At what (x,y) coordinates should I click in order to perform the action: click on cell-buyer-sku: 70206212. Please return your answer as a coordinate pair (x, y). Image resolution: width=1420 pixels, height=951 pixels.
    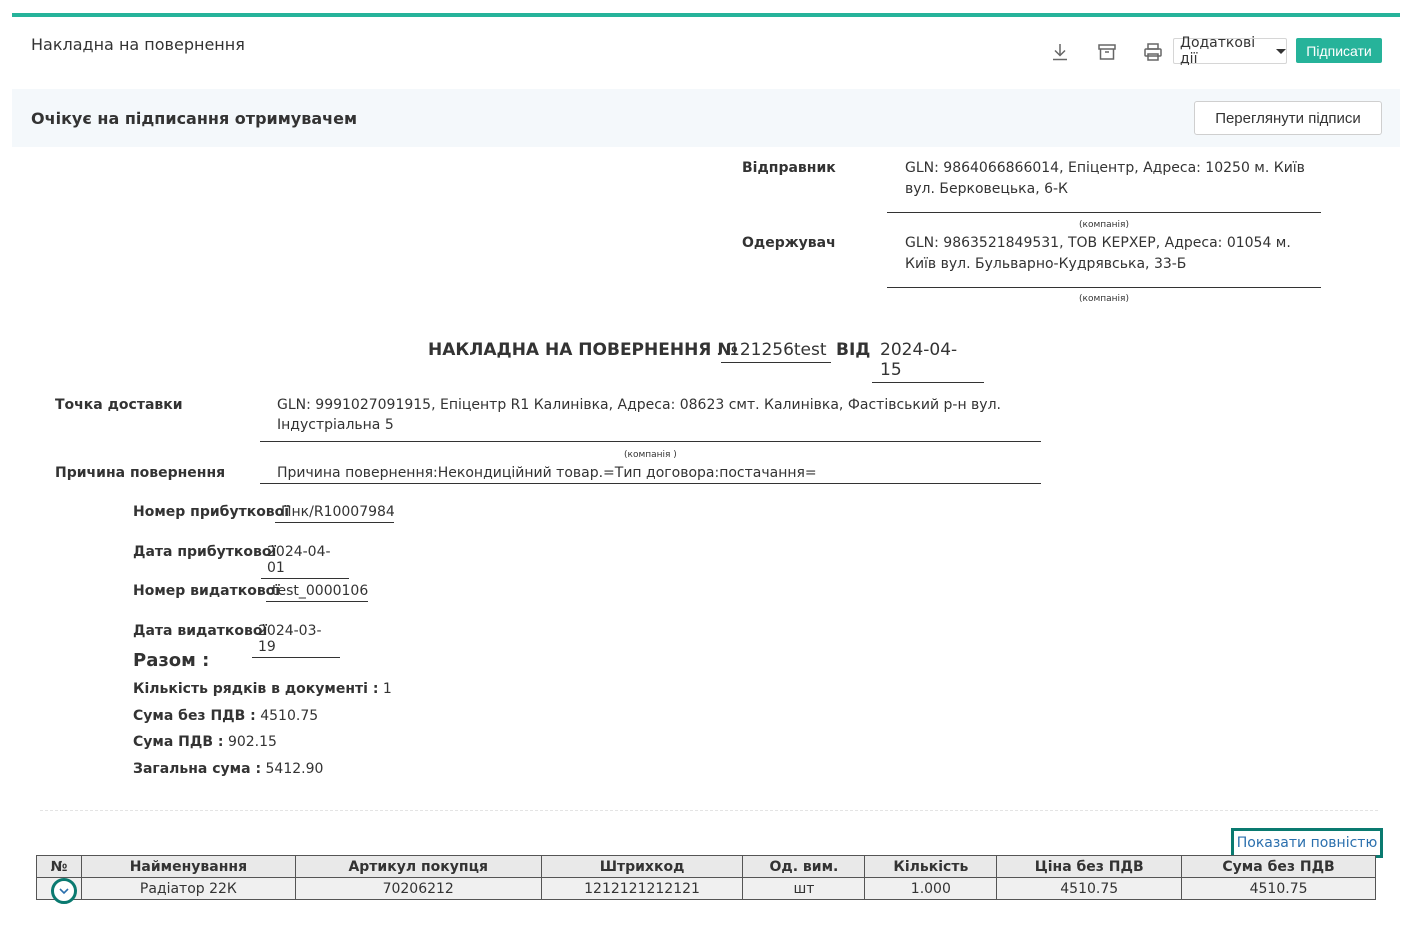
    Looking at the image, I should click on (418, 888).